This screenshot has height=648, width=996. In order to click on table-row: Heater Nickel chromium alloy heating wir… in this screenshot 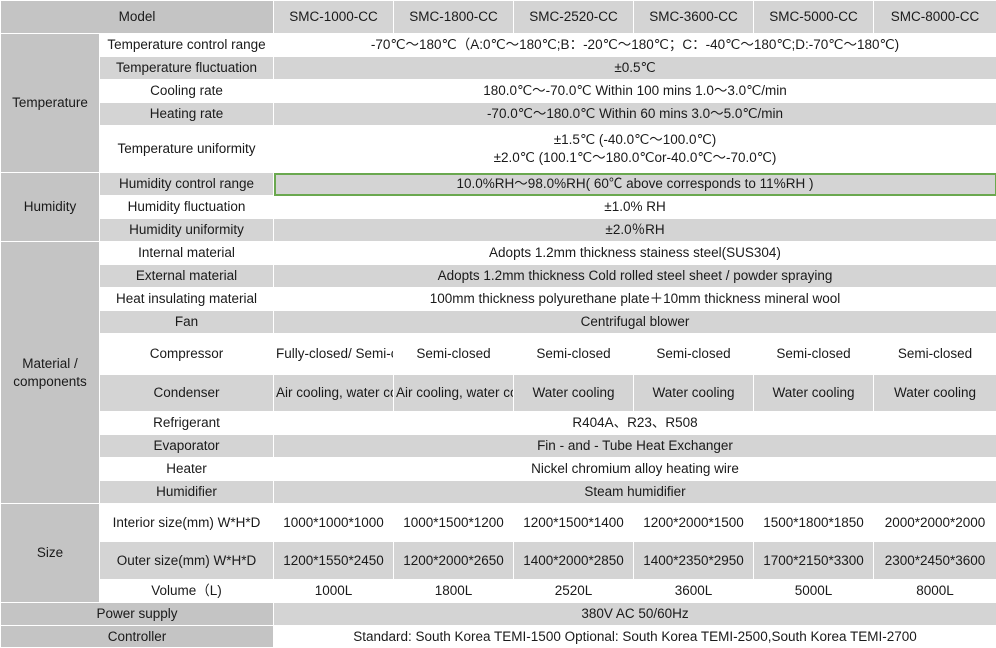, I will do `click(498, 469)`.